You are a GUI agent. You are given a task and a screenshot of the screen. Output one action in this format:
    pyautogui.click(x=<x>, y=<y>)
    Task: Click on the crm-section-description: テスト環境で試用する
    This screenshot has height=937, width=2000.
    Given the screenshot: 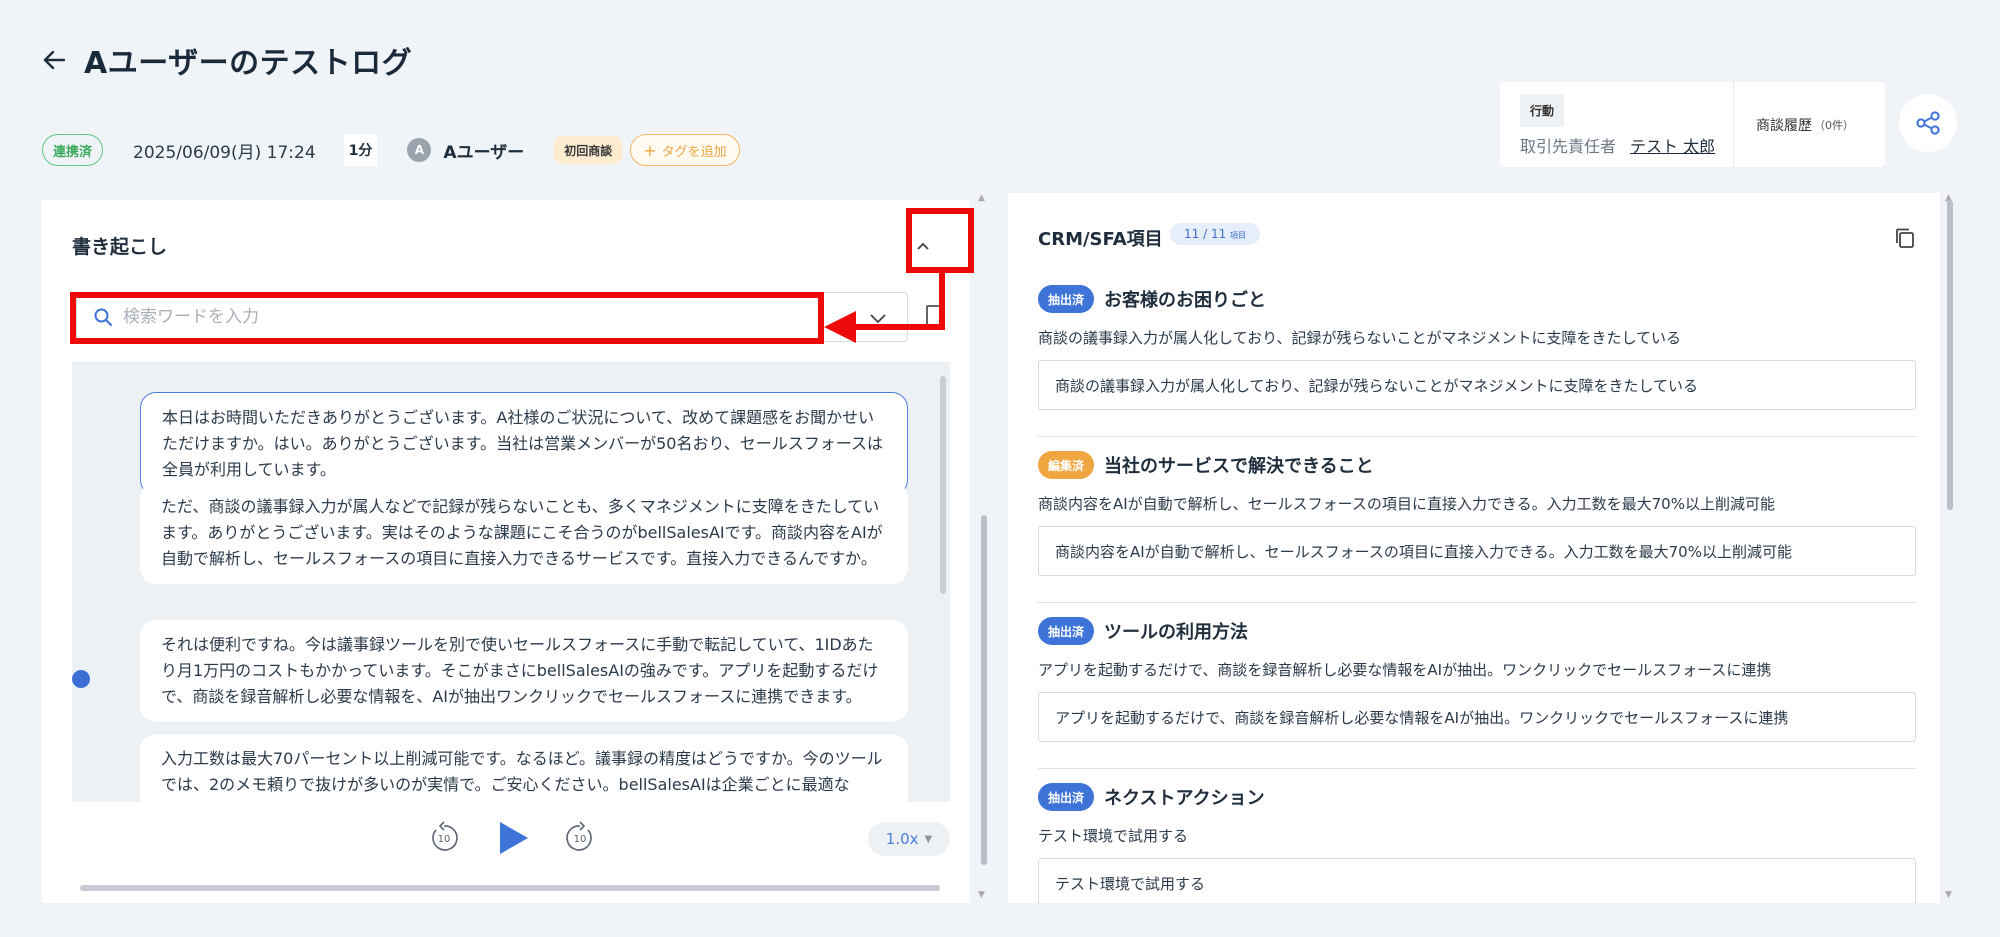 What is the action you would take?
    pyautogui.click(x=1113, y=836)
    